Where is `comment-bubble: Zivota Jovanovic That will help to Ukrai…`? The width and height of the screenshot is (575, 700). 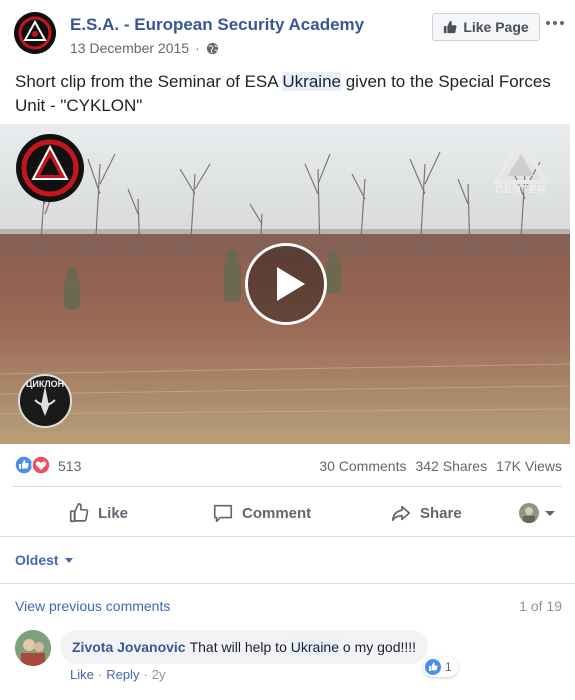 comment-bubble: Zivota Jovanovic That will help to Ukrai… is located at coordinates (244, 647).